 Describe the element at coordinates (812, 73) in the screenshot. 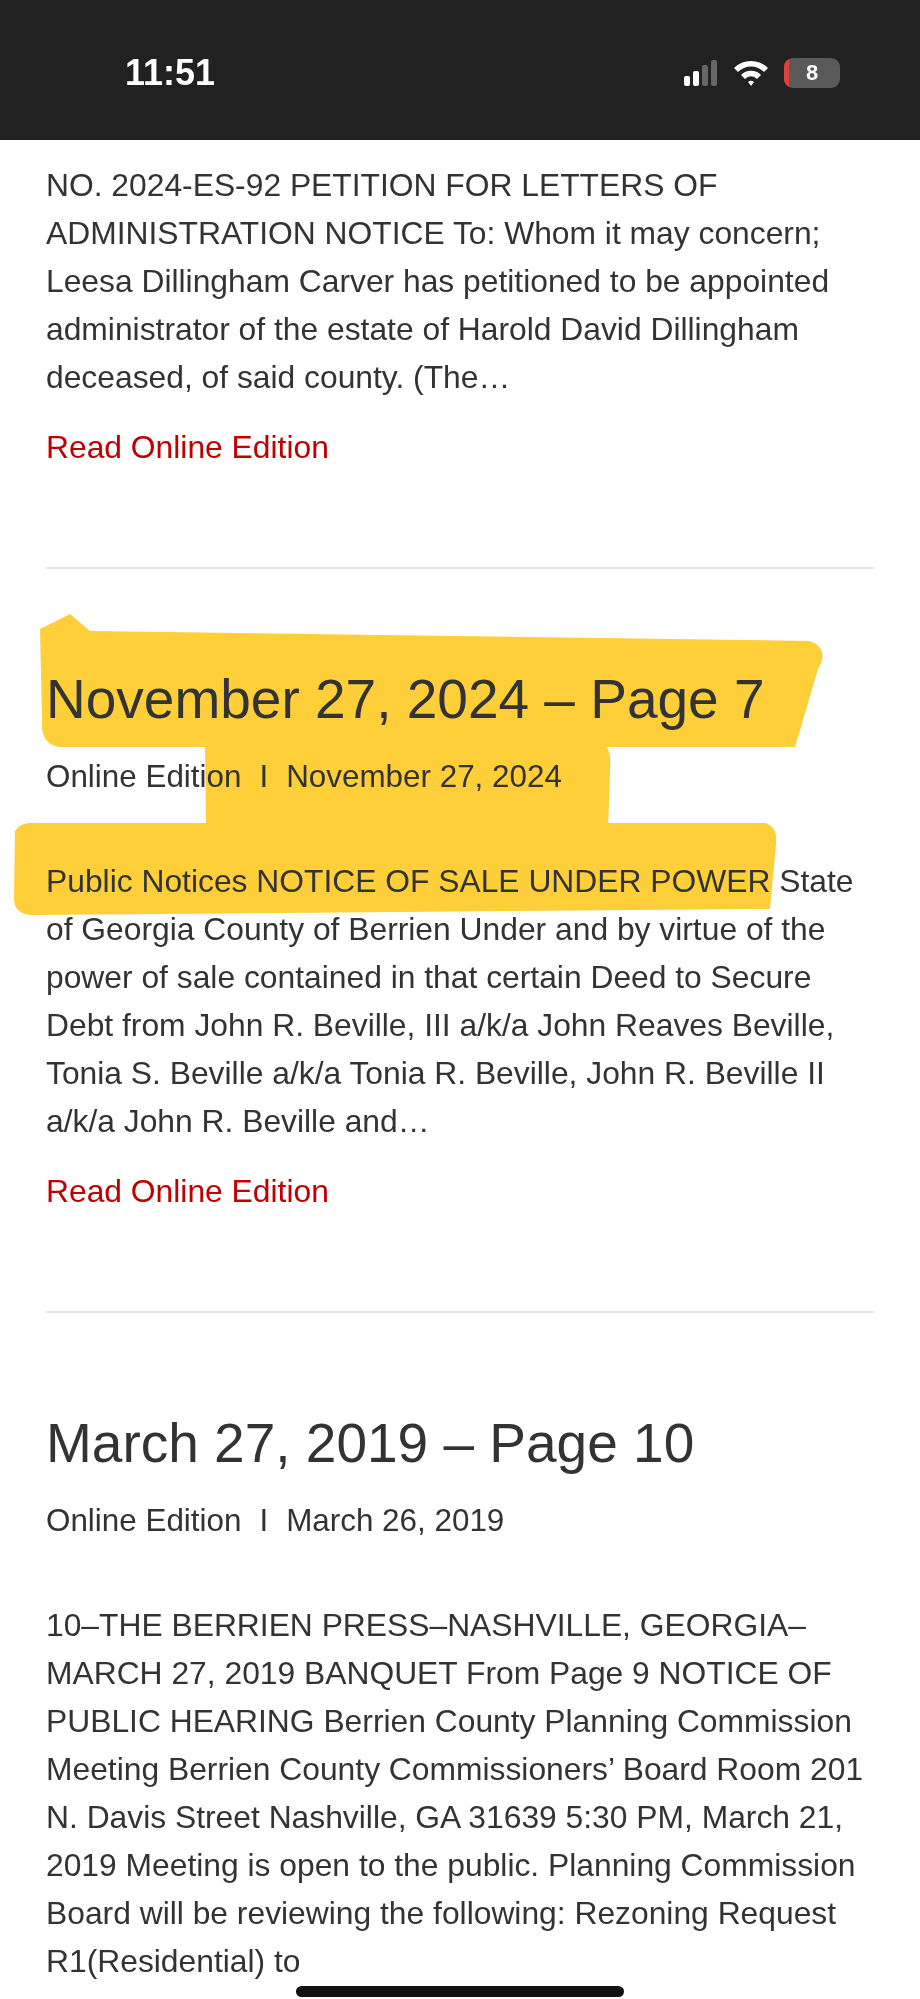

I see `battery-icon: 8` at that location.